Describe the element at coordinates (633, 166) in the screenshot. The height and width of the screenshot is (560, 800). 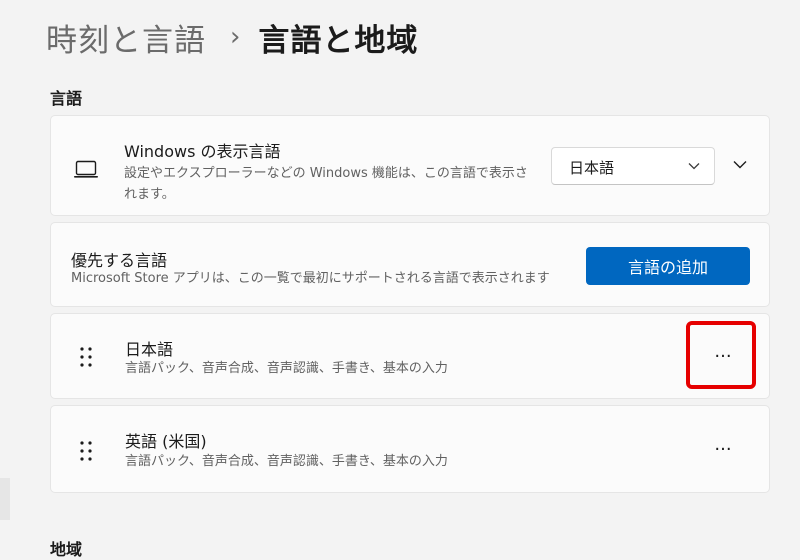
I see `display-language-dropdown: 日本語` at that location.